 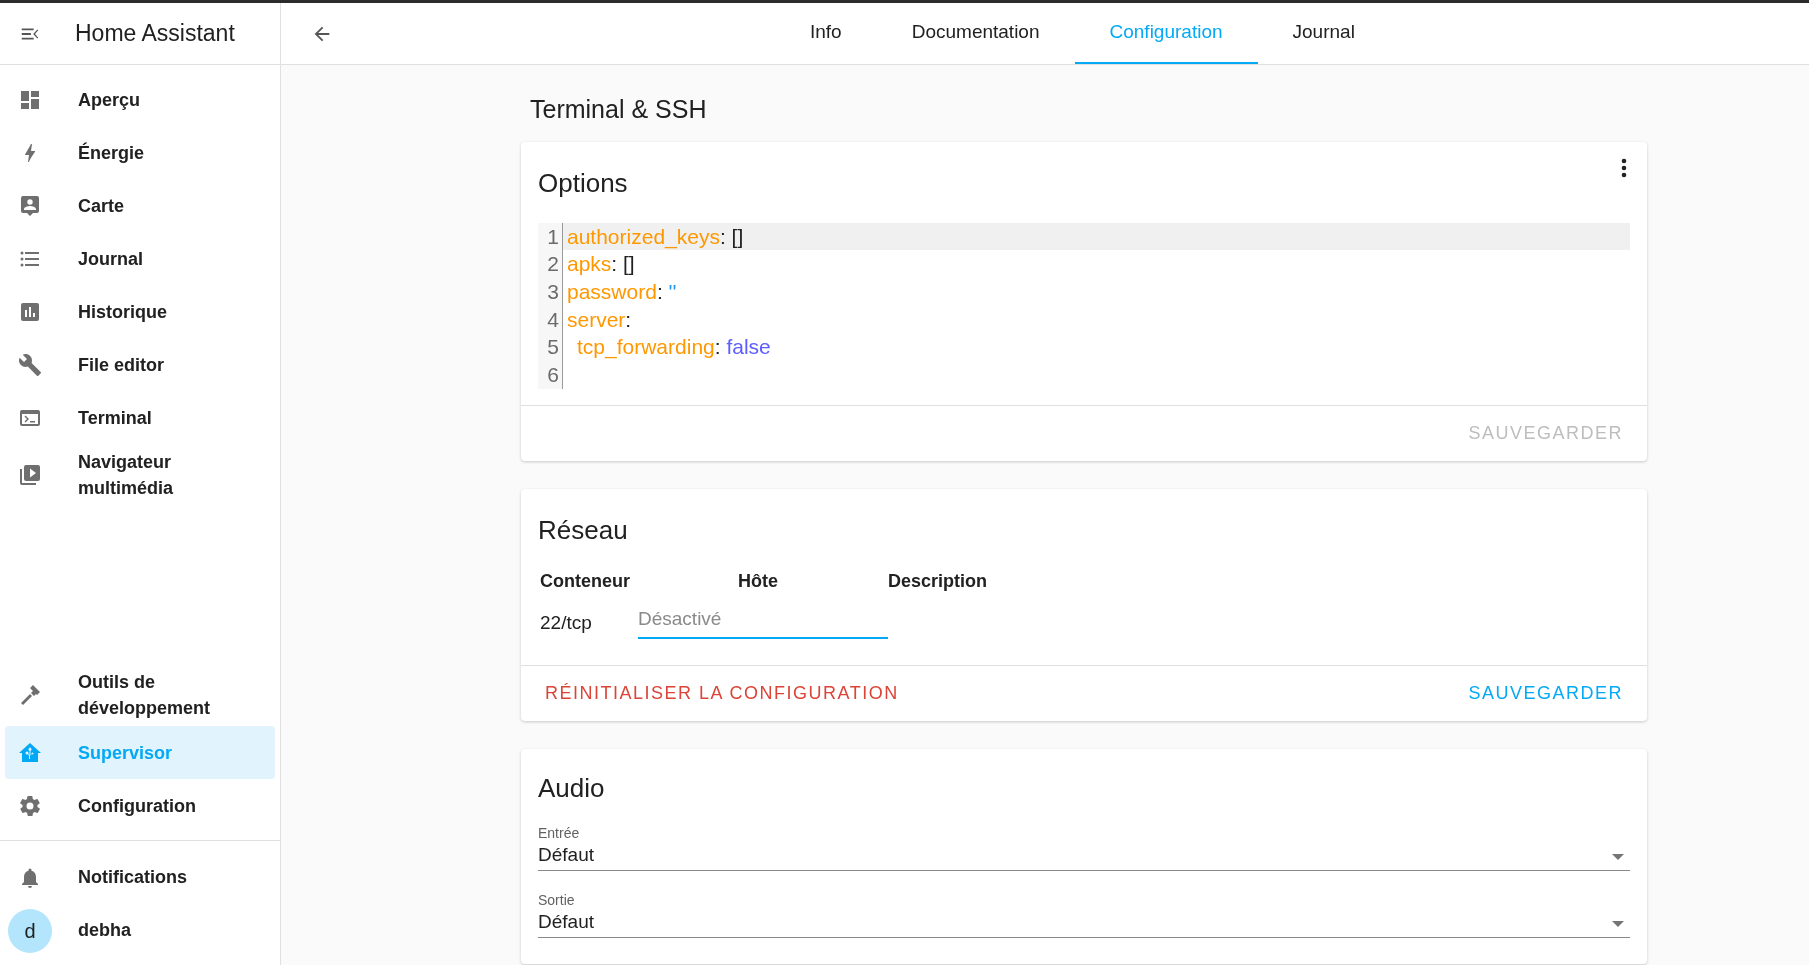 What do you see at coordinates (674, 347) in the screenshot?
I see `code-line: tcp_forwarding: false` at bounding box center [674, 347].